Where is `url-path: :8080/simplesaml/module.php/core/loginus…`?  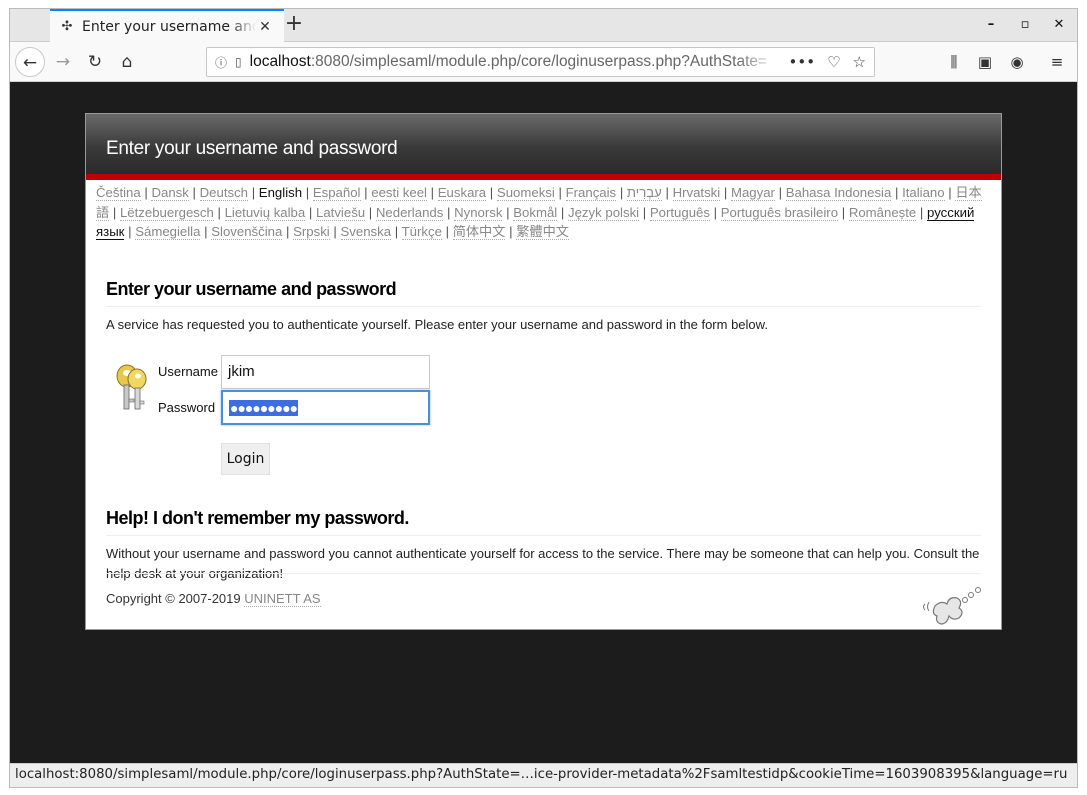 url-path: :8080/simplesaml/module.php/core/loginus… is located at coordinates (539, 61).